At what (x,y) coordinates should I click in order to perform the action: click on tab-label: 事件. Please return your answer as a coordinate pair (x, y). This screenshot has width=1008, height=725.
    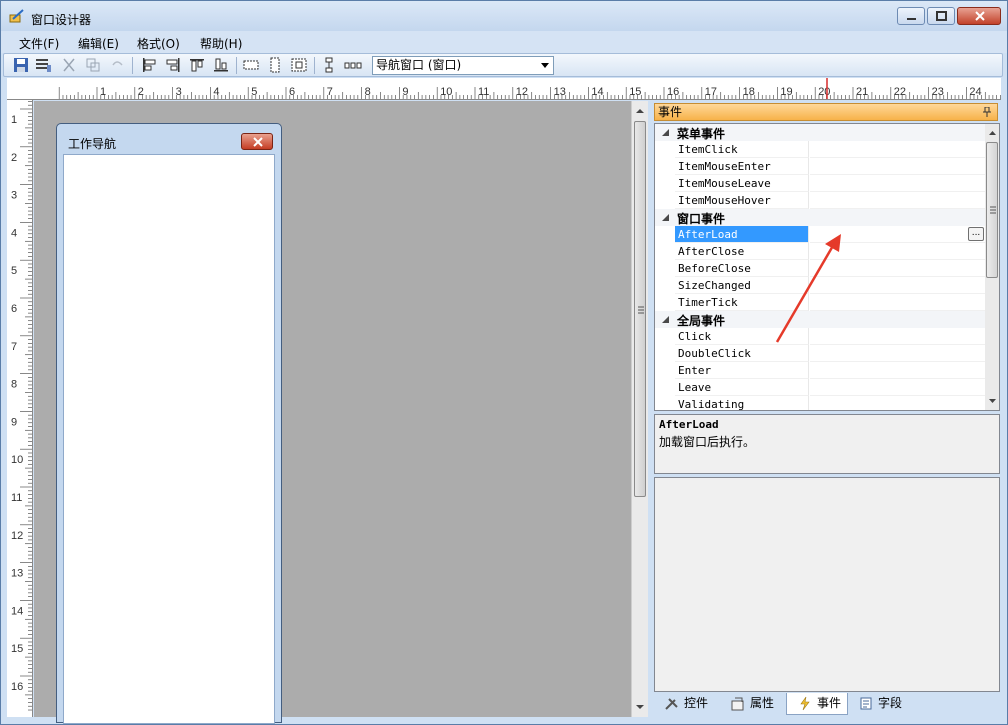
    Looking at the image, I should click on (829, 703).